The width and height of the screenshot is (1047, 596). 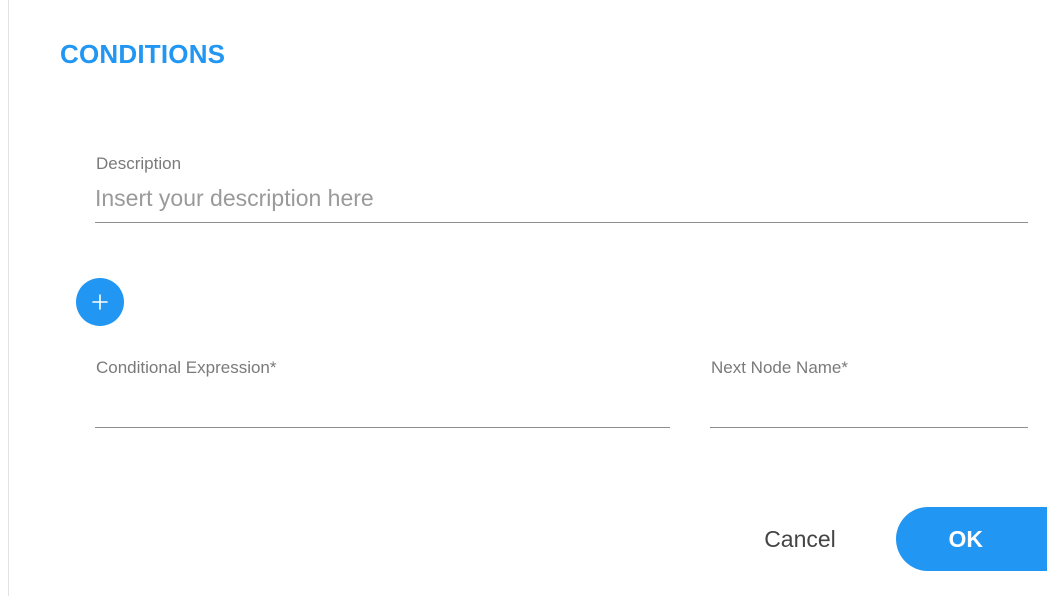 What do you see at coordinates (869, 409) in the screenshot?
I see `next-node-name-input` at bounding box center [869, 409].